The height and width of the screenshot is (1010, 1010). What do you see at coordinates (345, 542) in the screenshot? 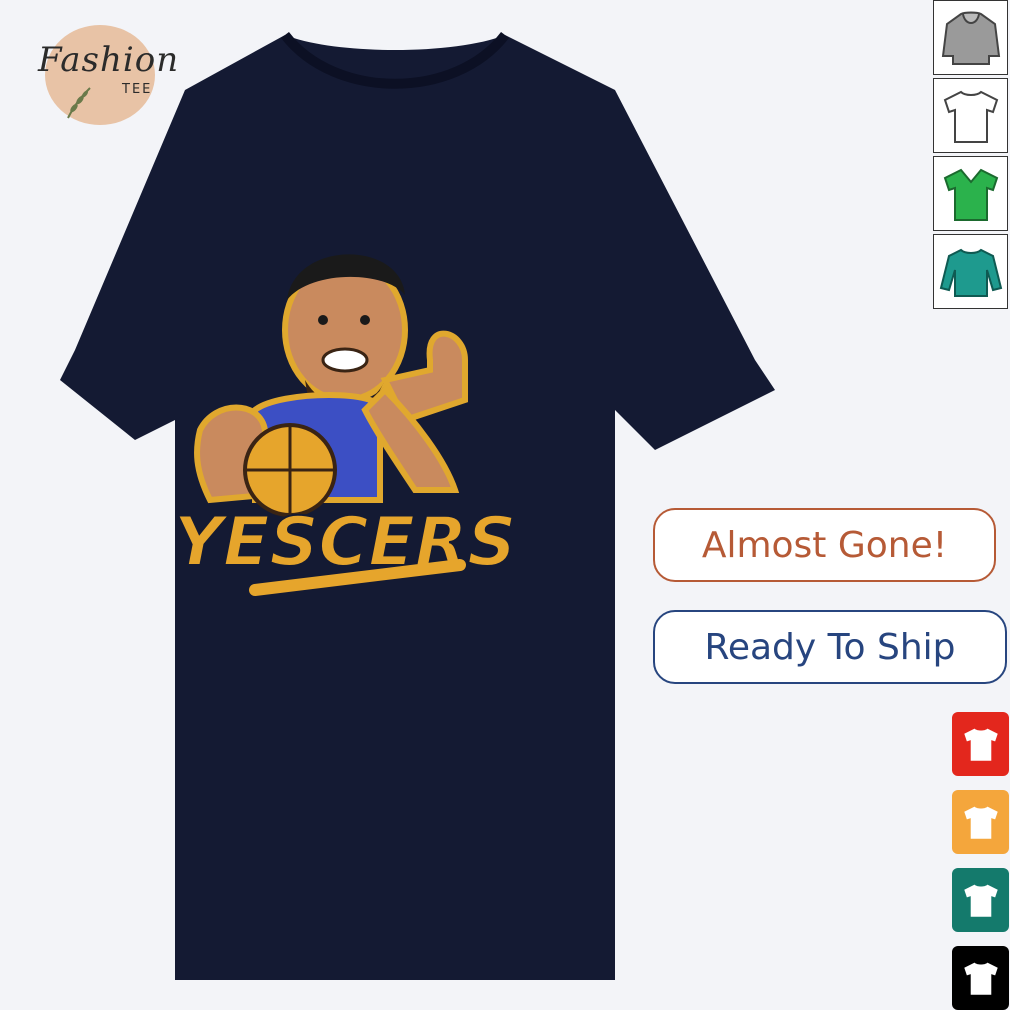
I see `graphic-text: YESCERS` at bounding box center [345, 542].